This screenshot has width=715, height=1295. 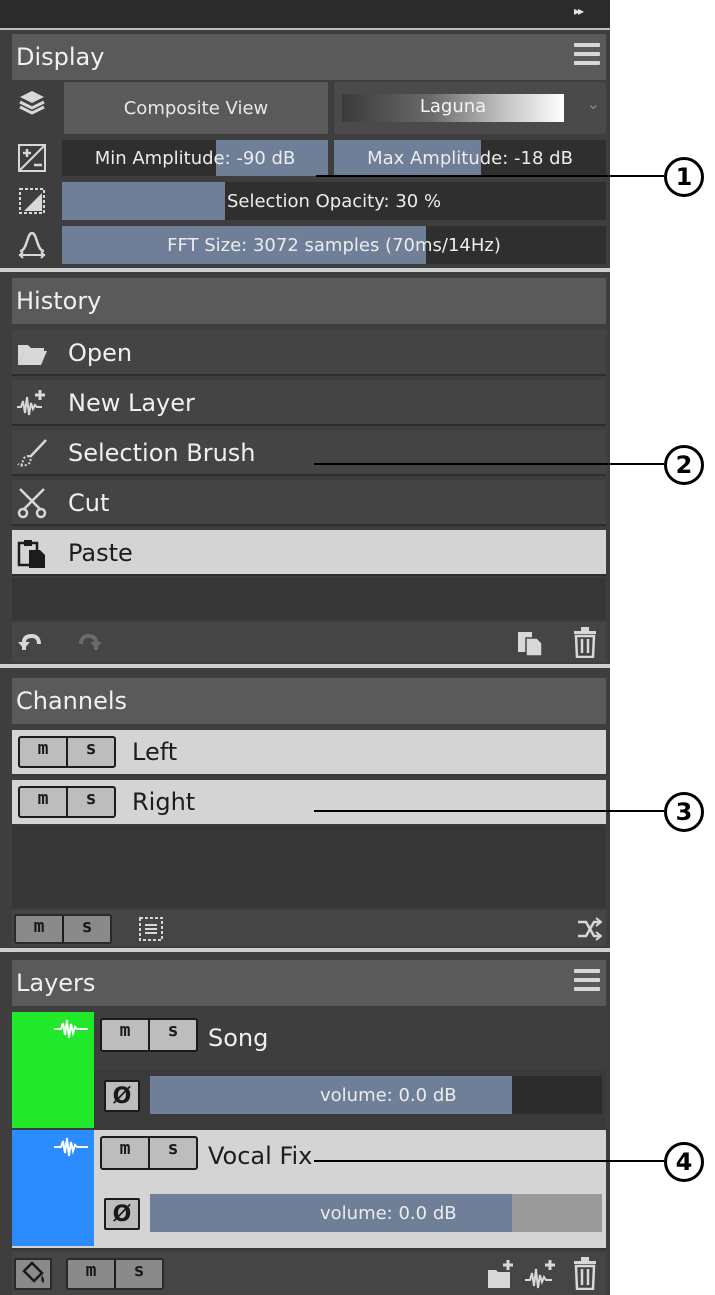 What do you see at coordinates (309, 403) in the screenshot?
I see `history-item-new-layer: New Layer` at bounding box center [309, 403].